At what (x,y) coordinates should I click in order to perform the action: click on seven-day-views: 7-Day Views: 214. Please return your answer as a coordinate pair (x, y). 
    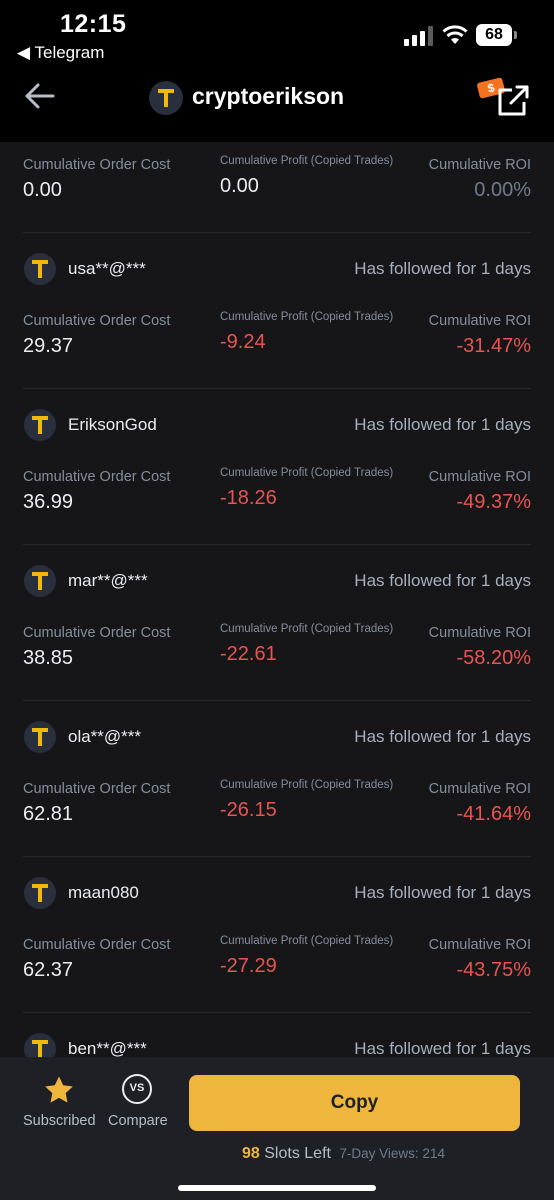
    Looking at the image, I should click on (392, 1153).